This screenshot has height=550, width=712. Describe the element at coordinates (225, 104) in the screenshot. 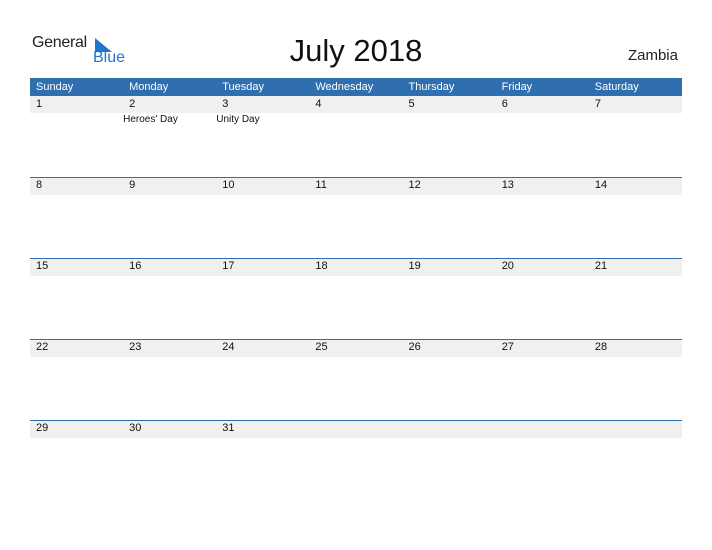

I see `day-number: 3` at that location.